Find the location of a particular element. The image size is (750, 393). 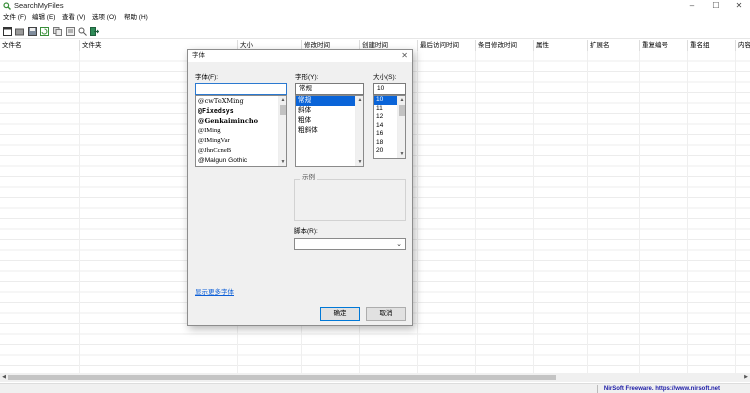

style-list-scrollbar: ▲ ▼ is located at coordinates (359, 131).